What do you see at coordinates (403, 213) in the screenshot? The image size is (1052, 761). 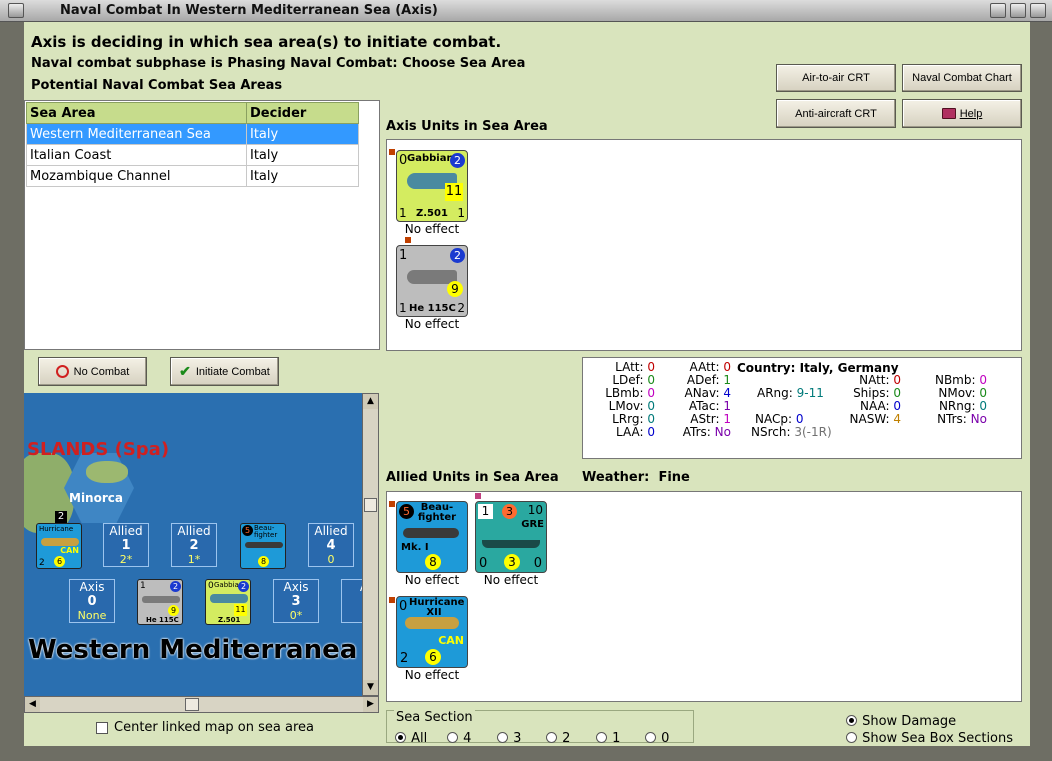 I see `unit-bl: 1` at bounding box center [403, 213].